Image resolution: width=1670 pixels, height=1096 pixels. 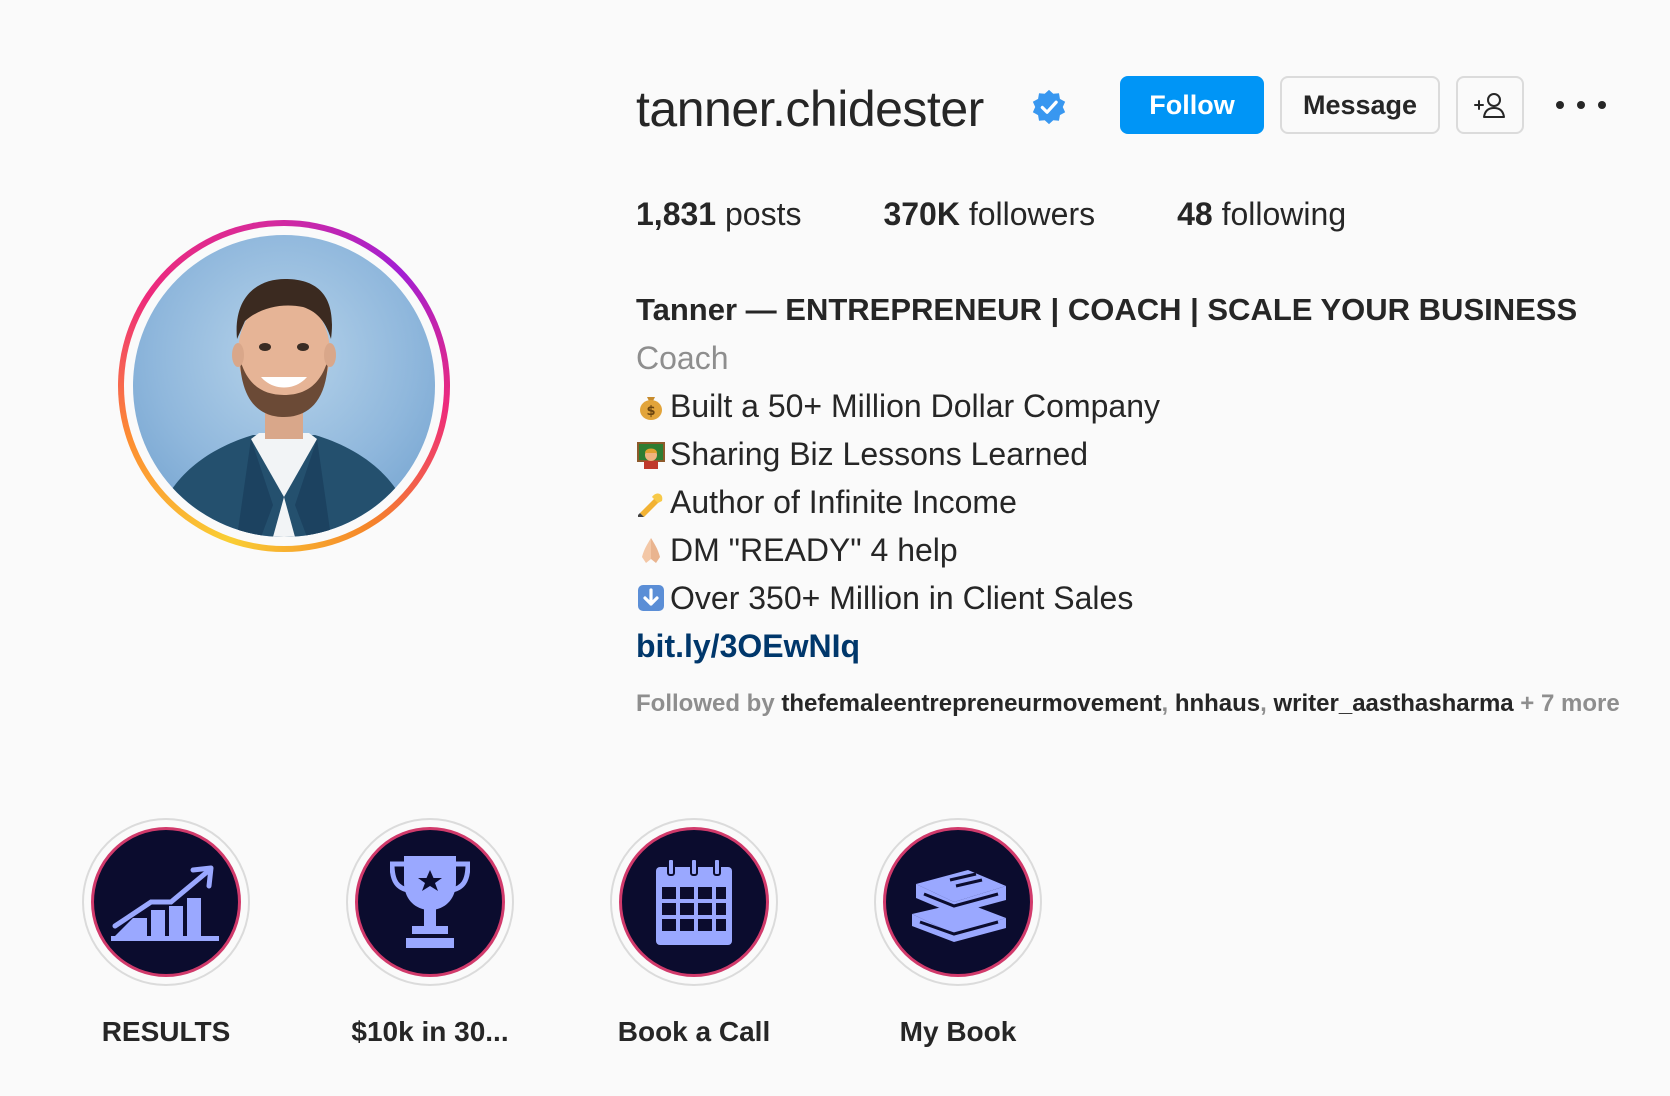 What do you see at coordinates (959, 906) in the screenshot?
I see `books-icon` at bounding box center [959, 906].